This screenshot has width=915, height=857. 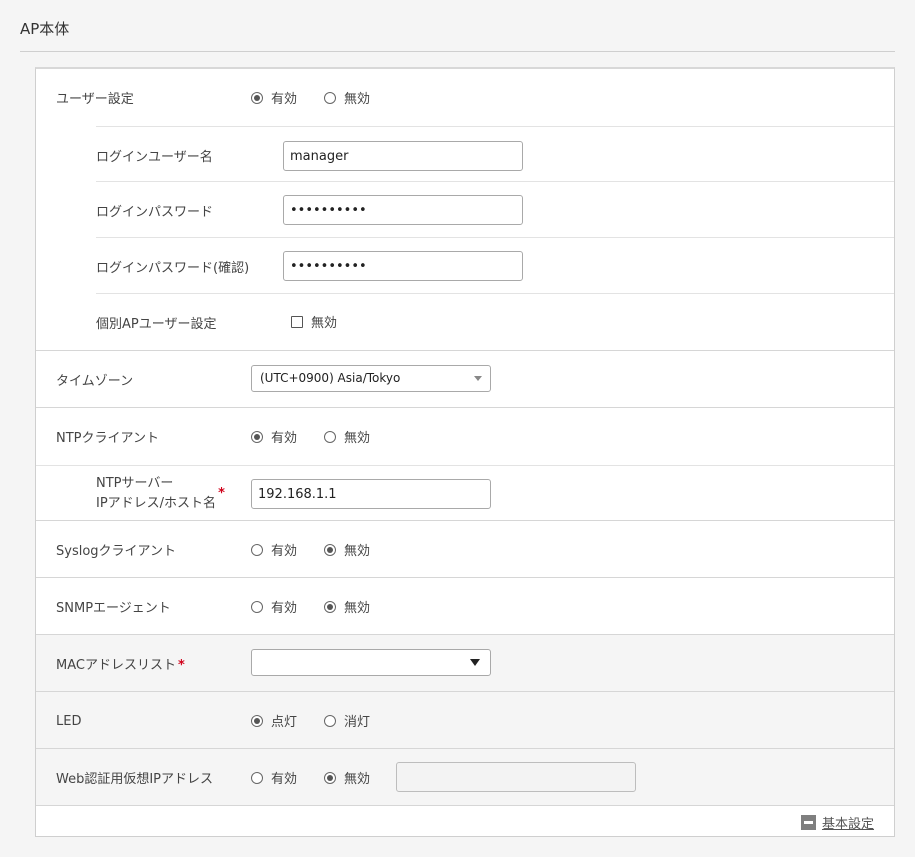 I want to click on row-led: LED 点灯 消灯, so click(x=465, y=720).